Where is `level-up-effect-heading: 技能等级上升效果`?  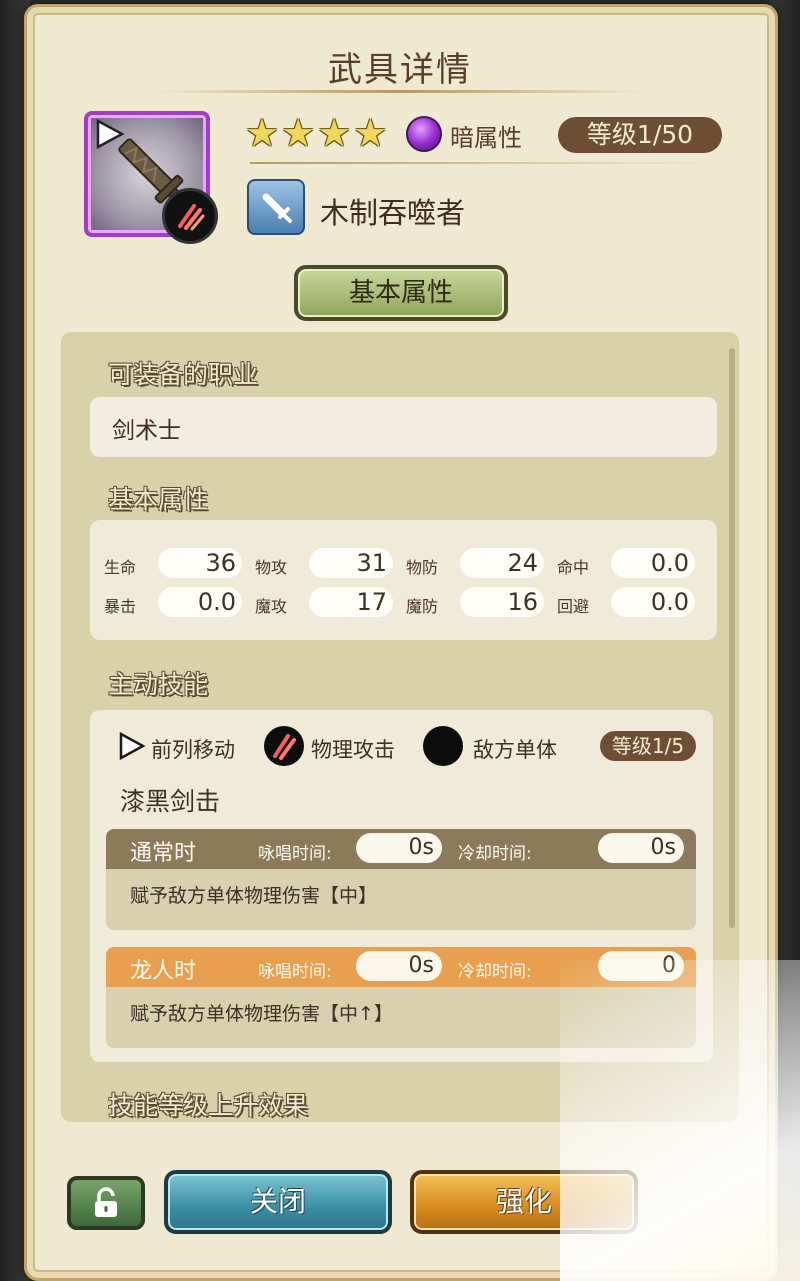
level-up-effect-heading: 技能等级上升效果 is located at coordinates (208, 1105).